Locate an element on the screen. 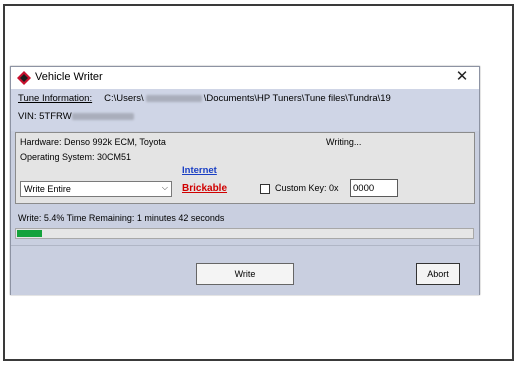  brickable-link: Brickable is located at coordinates (204, 188).